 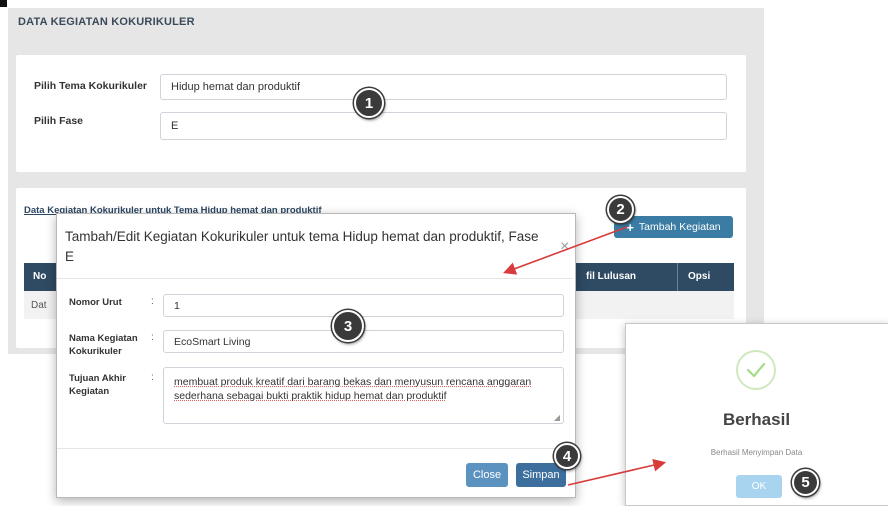 I want to click on annotation-badge-2: 2, so click(x=620, y=209).